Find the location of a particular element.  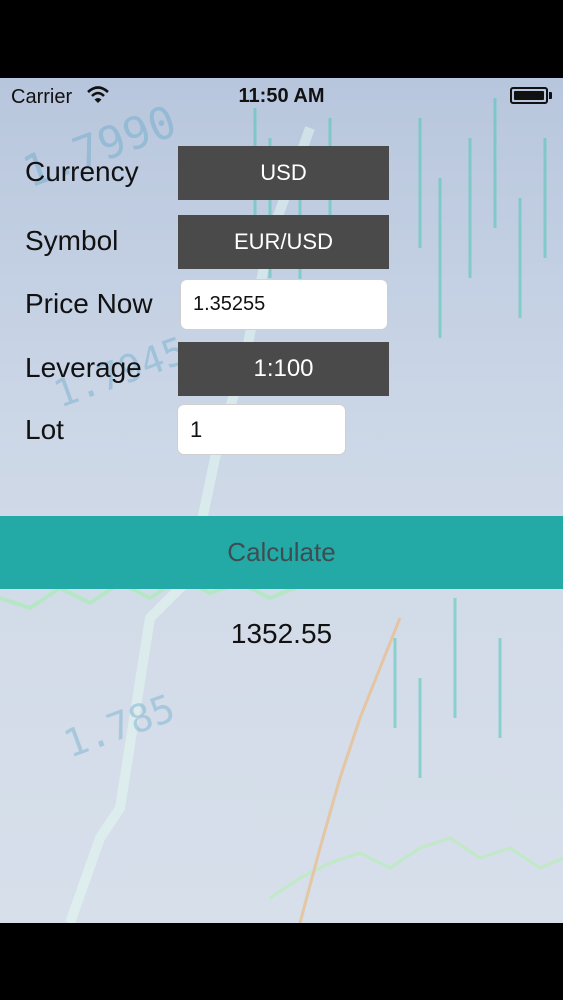

leverage-label: Leverage is located at coordinates (83, 367).